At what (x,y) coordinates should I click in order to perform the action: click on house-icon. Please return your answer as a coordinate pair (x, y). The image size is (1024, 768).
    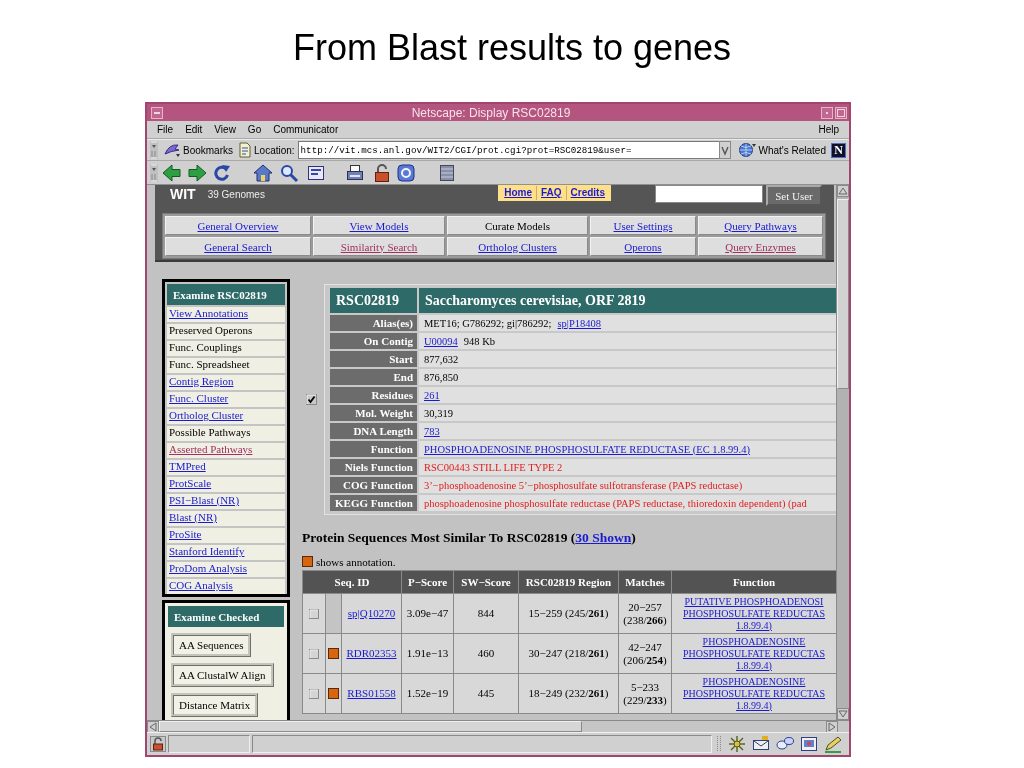
    Looking at the image, I should click on (263, 172).